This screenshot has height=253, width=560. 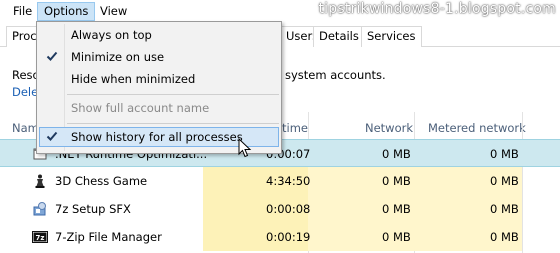 What do you see at coordinates (335, 75) in the screenshot?
I see `info-text-right: system accounts.` at bounding box center [335, 75].